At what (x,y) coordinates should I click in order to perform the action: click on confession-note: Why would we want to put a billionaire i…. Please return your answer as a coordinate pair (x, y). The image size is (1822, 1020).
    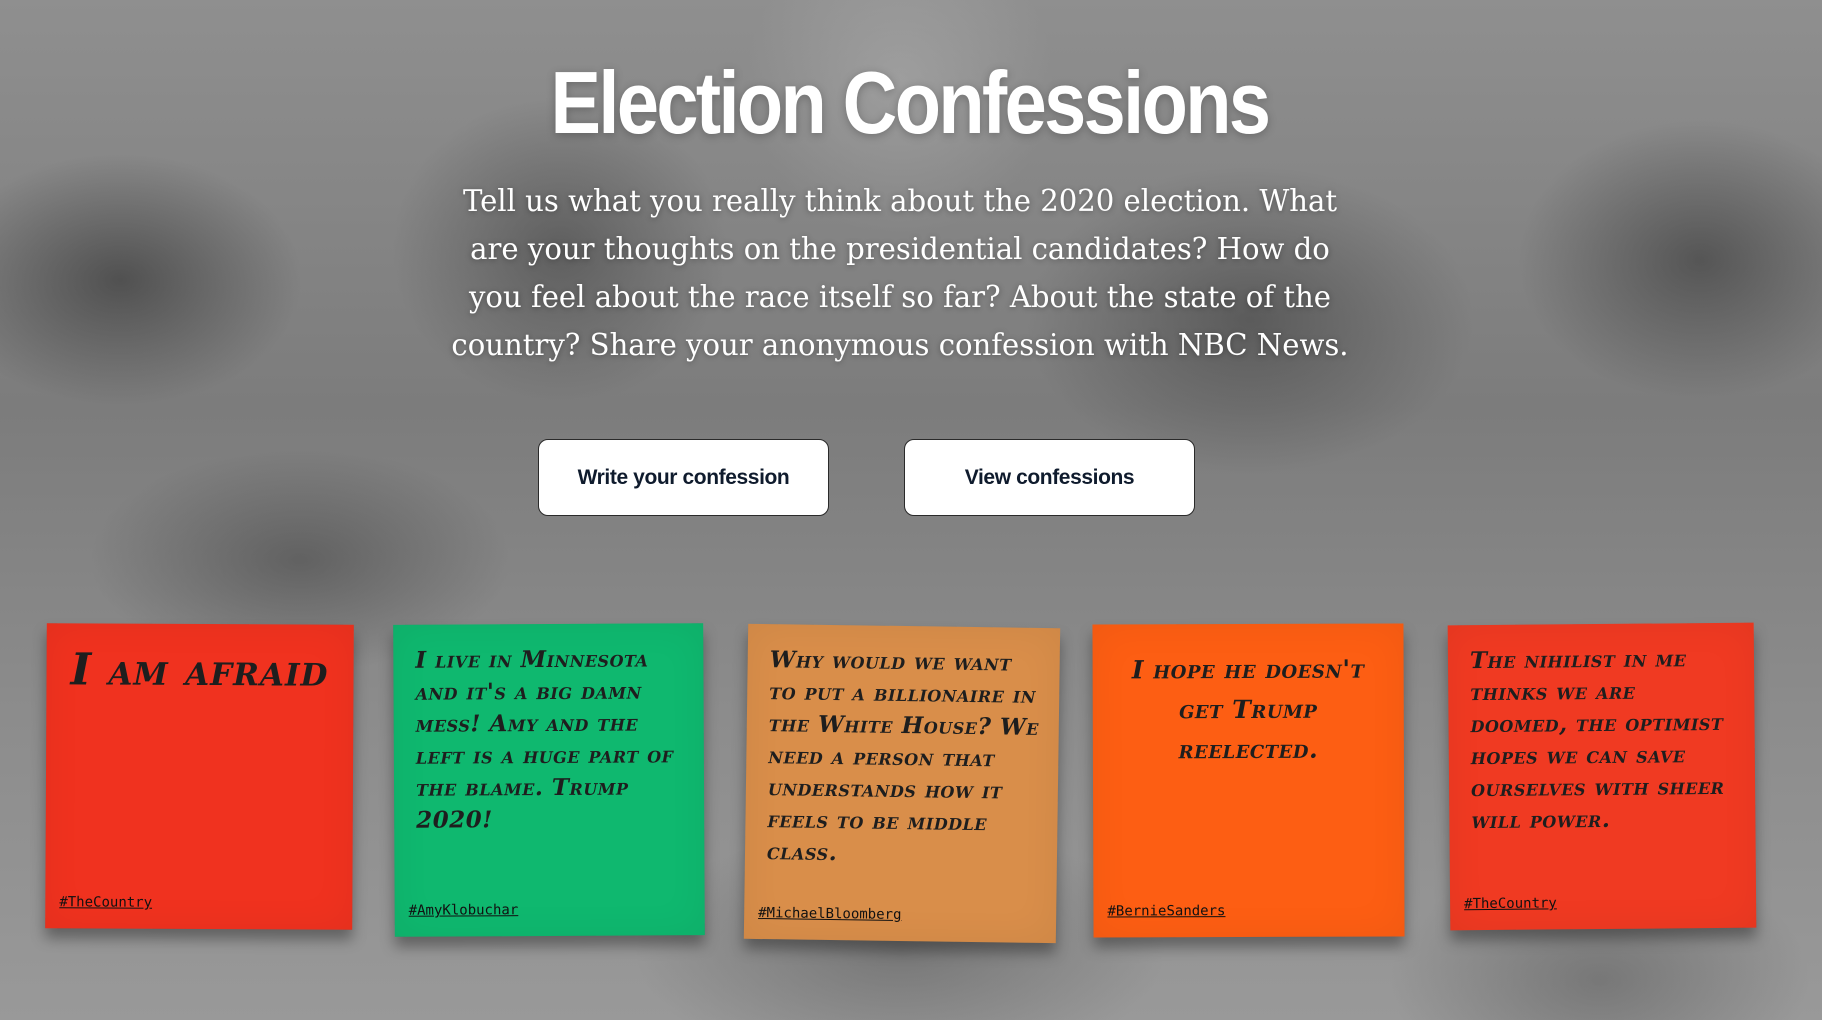
    Looking at the image, I should click on (902, 783).